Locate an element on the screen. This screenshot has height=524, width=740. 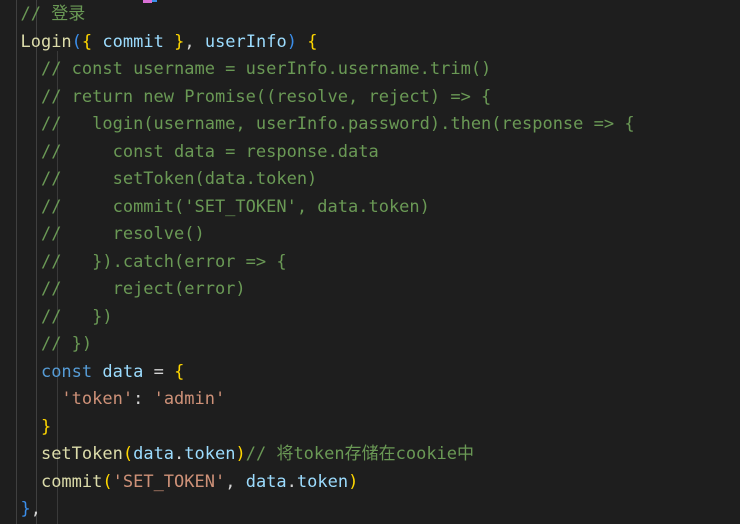
code-line: commit('SET_TOKEN', data.token) is located at coordinates (370, 483).